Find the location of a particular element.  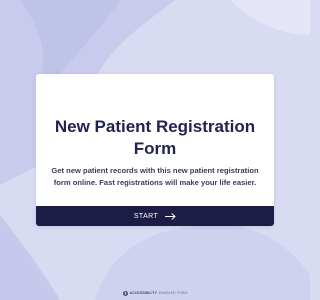

accessibility-badge-rest: ENABLED FORM is located at coordinates (173, 293).